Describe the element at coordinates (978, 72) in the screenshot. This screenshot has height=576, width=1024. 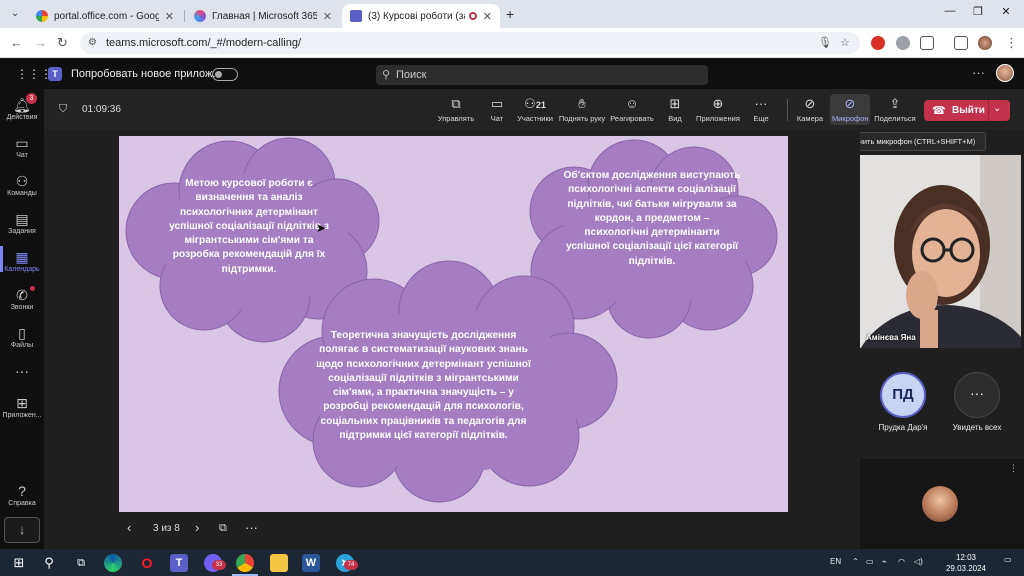
I see `more-options-icon: ···` at that location.